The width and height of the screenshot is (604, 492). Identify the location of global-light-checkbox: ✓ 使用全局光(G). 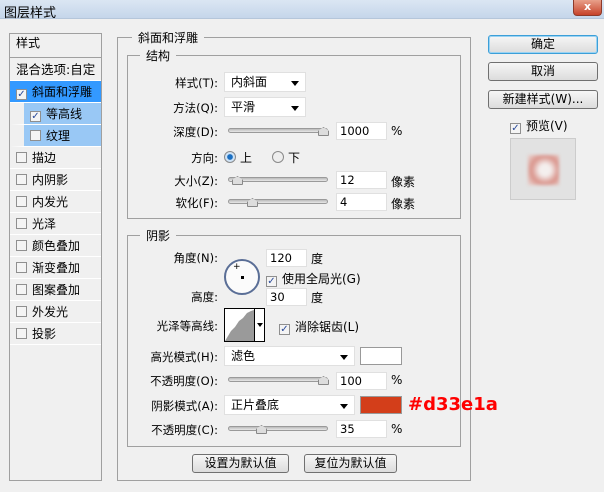
(313, 278).